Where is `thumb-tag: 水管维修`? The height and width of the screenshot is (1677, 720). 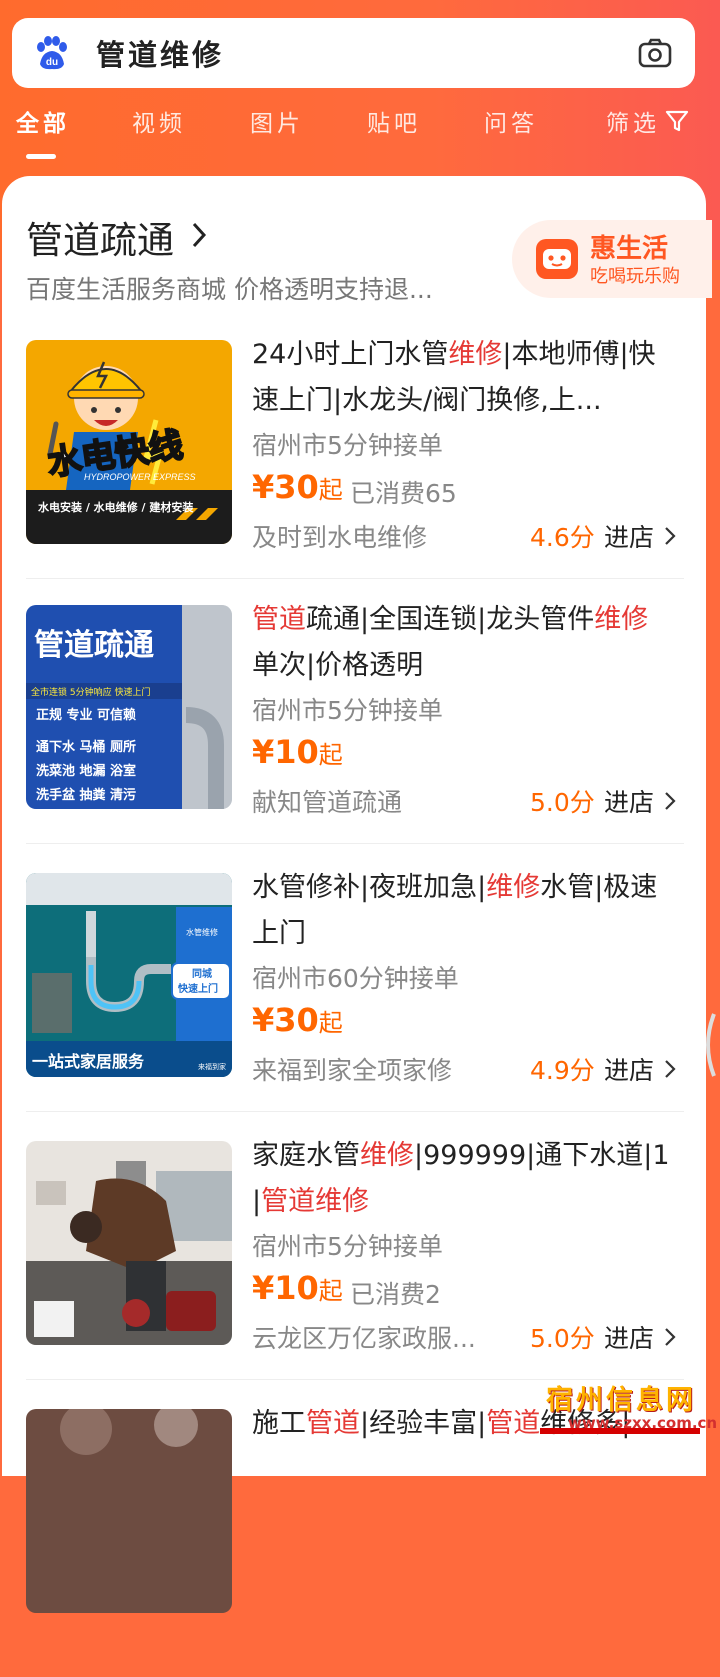
thumb-tag: 水管维修 is located at coordinates (202, 932).